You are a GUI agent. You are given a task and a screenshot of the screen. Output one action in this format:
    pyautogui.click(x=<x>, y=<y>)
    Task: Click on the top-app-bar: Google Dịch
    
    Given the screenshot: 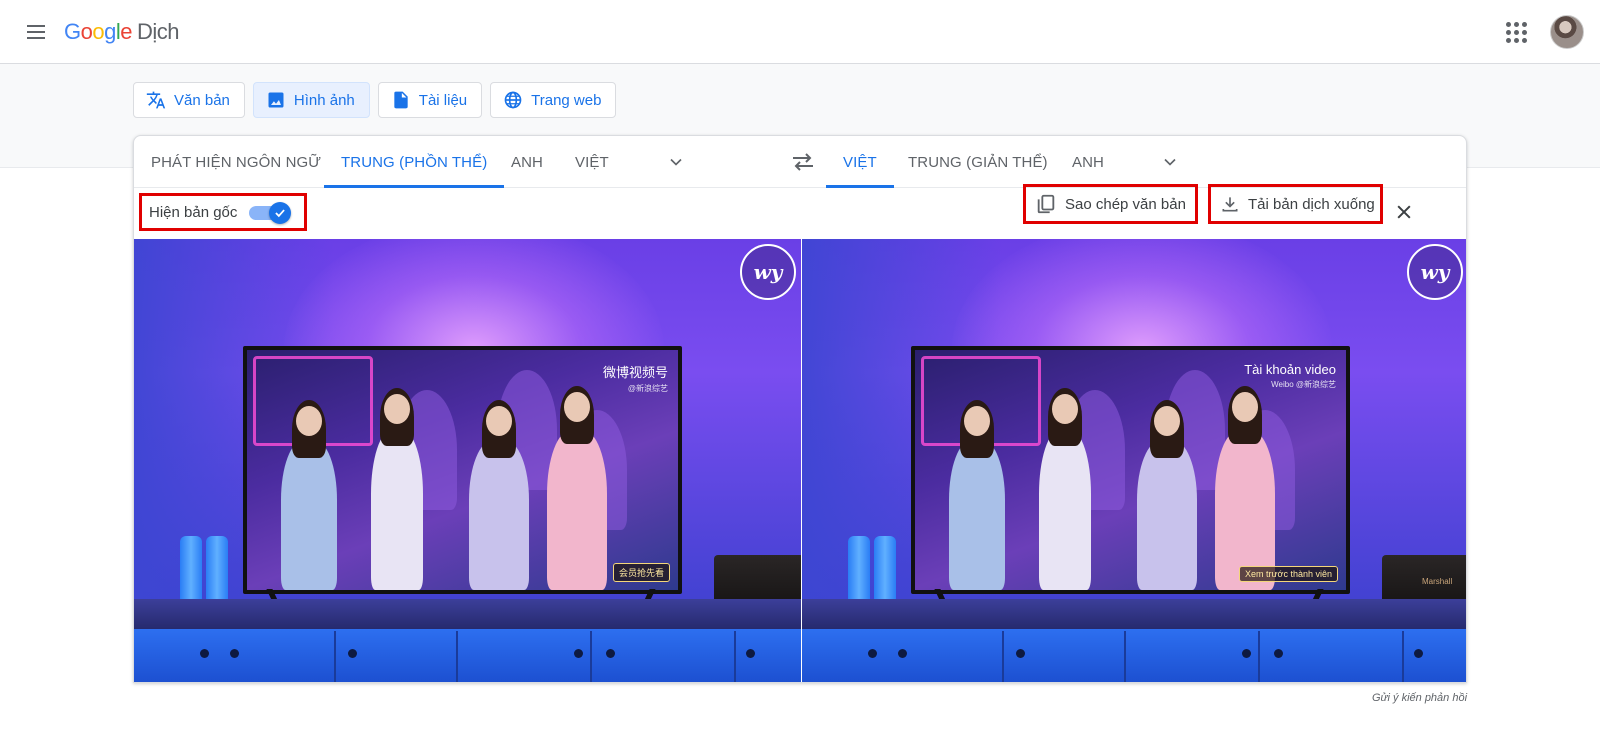 What is the action you would take?
    pyautogui.click(x=800, y=32)
    